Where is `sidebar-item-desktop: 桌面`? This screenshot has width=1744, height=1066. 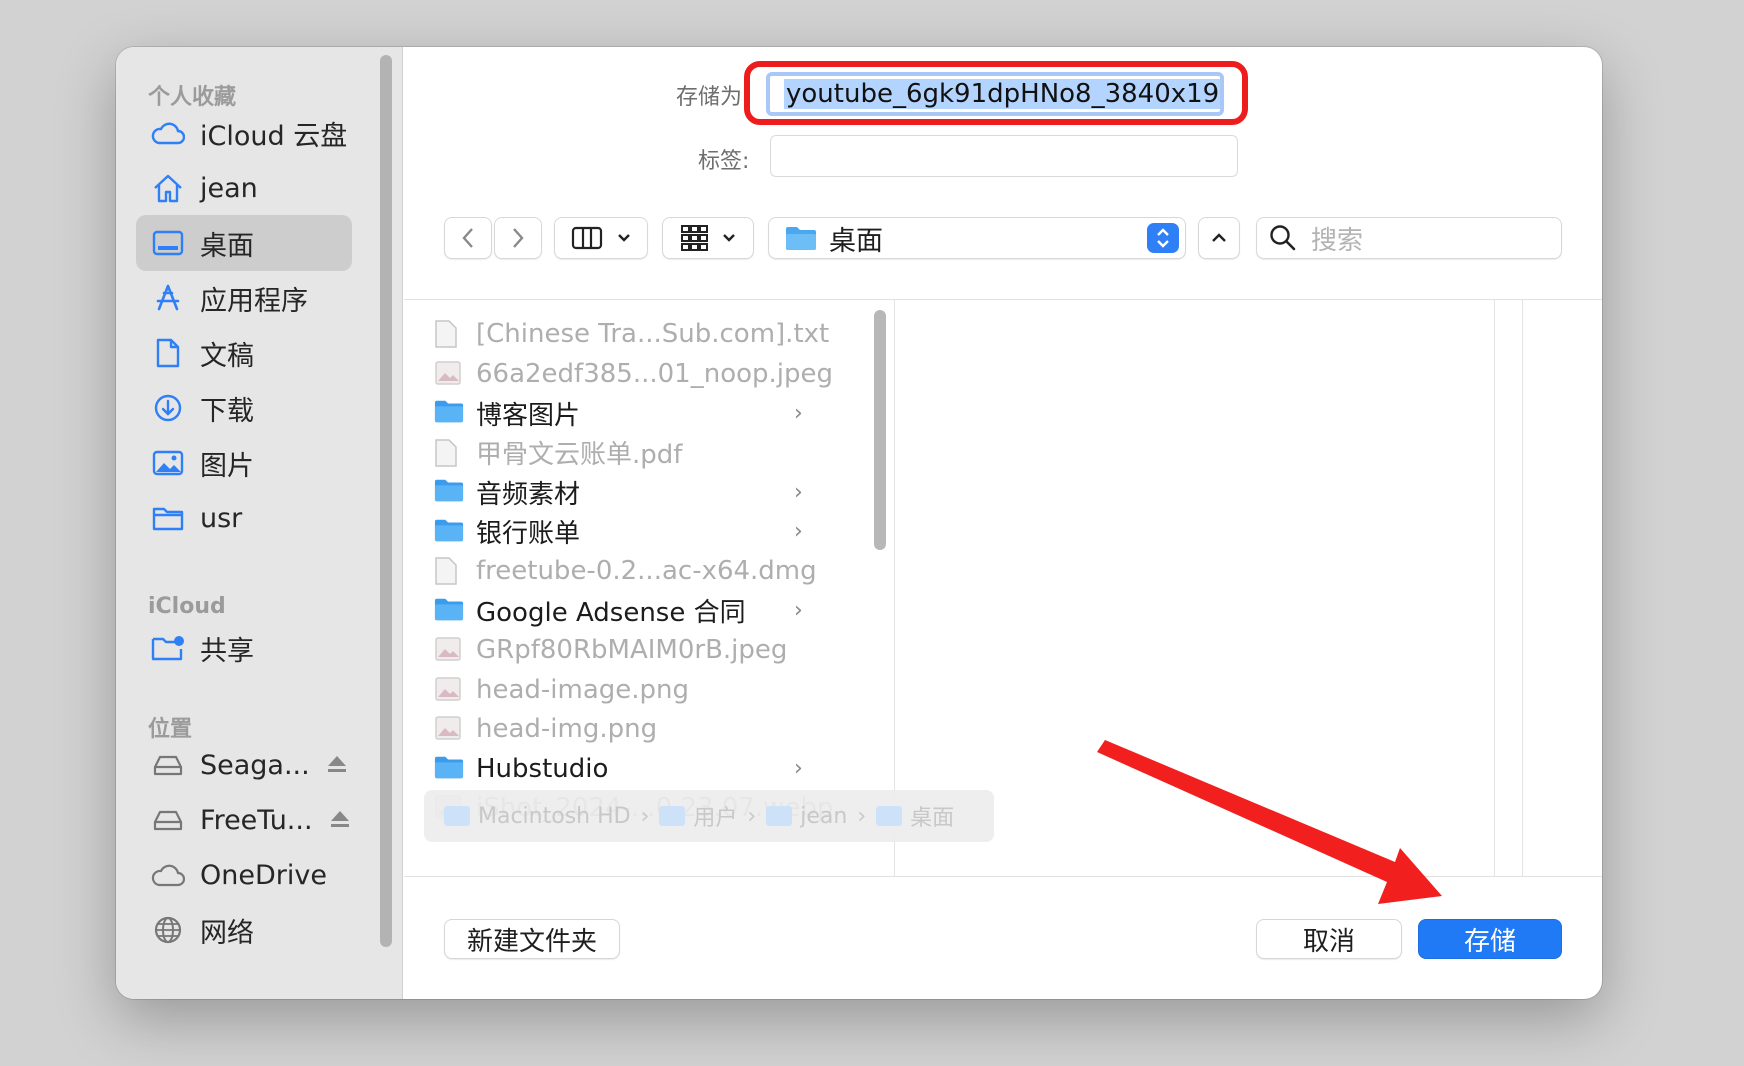 sidebar-item-desktop: 桌面 is located at coordinates (244, 243).